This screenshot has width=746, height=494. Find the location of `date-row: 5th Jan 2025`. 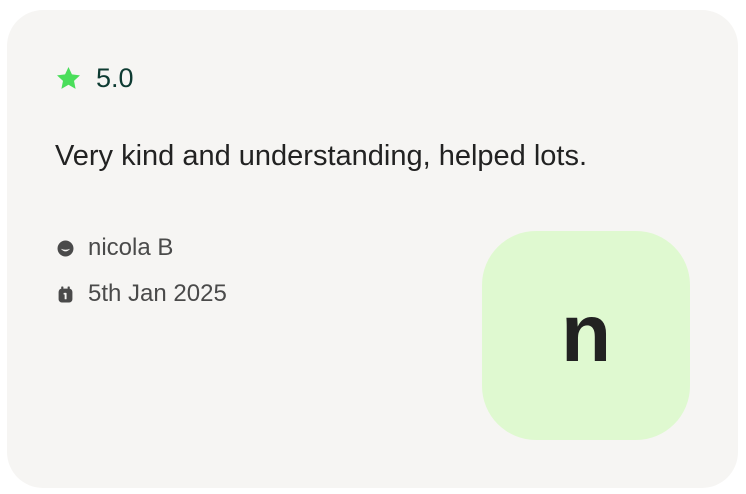

date-row: 5th Jan 2025 is located at coordinates (142, 294).